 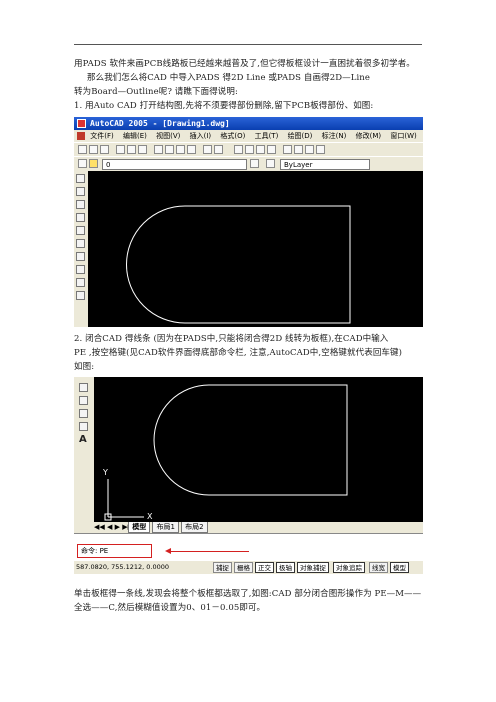 What do you see at coordinates (258, 527) in the screenshot?
I see `layout-tabs: ◀◀ ◀ ▶ ▶▶ 模型 布局1 布局2` at bounding box center [258, 527].